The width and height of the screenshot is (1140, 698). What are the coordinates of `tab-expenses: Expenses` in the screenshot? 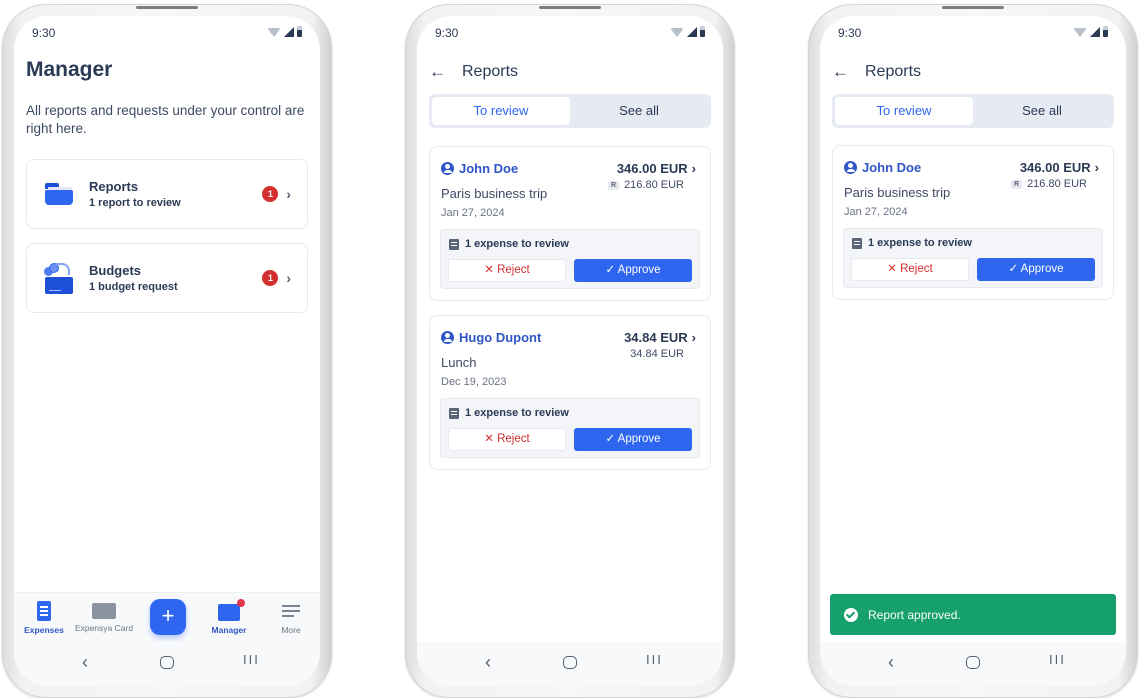 It's located at (44, 618).